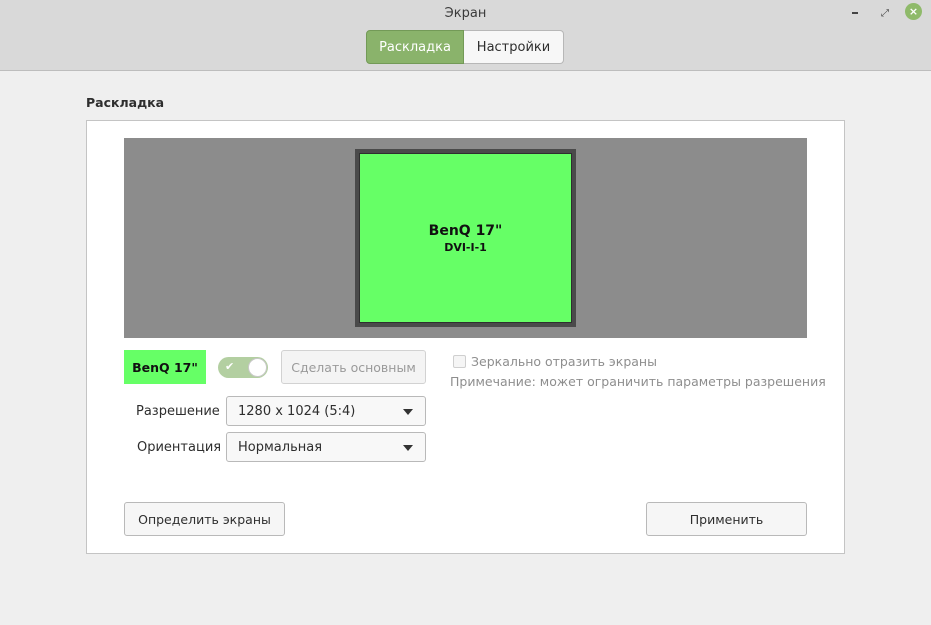 This screenshot has height=625, width=931. I want to click on monitor-port: DVI-I-1, so click(465, 247).